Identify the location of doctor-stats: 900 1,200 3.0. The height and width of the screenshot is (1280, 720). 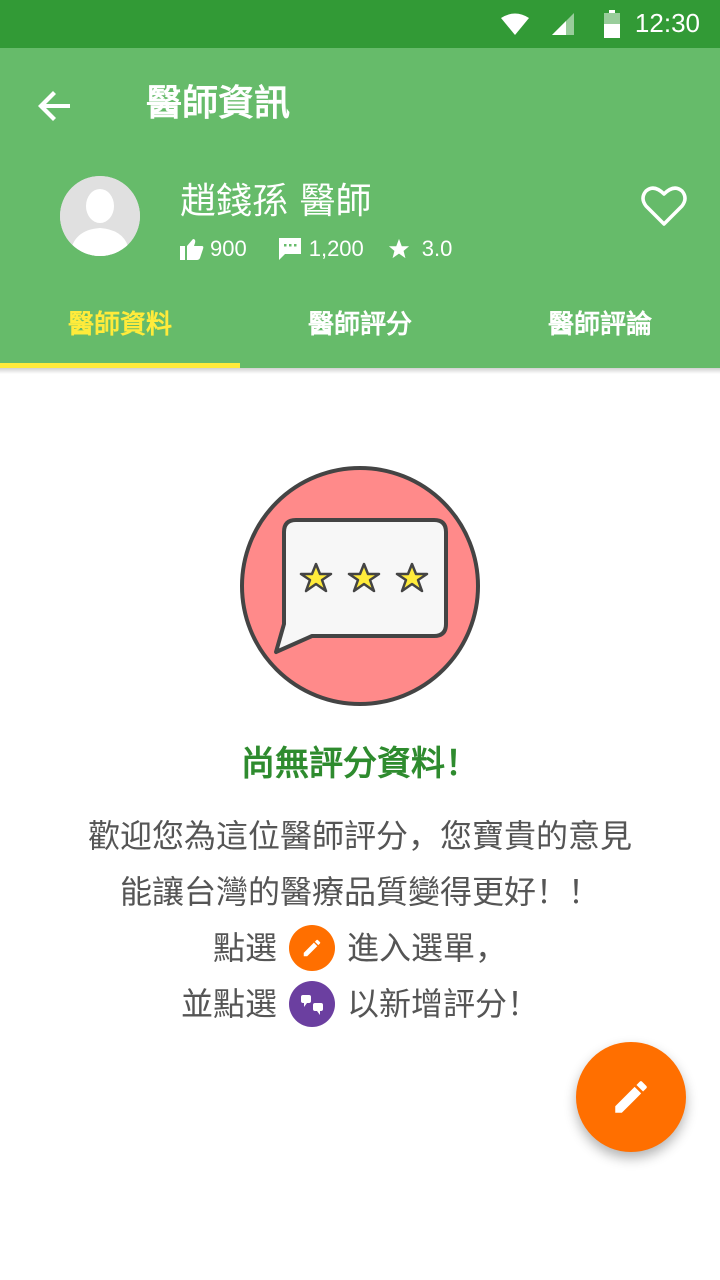
(316, 249).